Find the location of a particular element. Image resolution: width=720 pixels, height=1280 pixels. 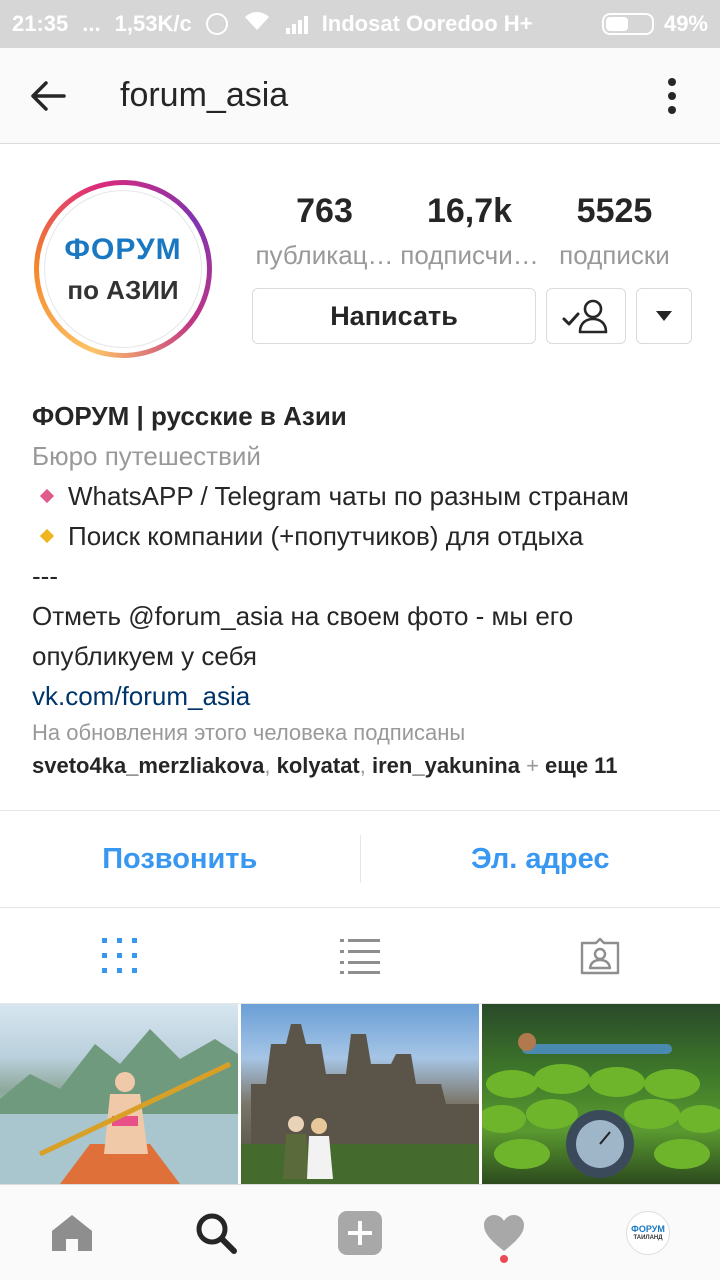

list-icon is located at coordinates (360, 956).